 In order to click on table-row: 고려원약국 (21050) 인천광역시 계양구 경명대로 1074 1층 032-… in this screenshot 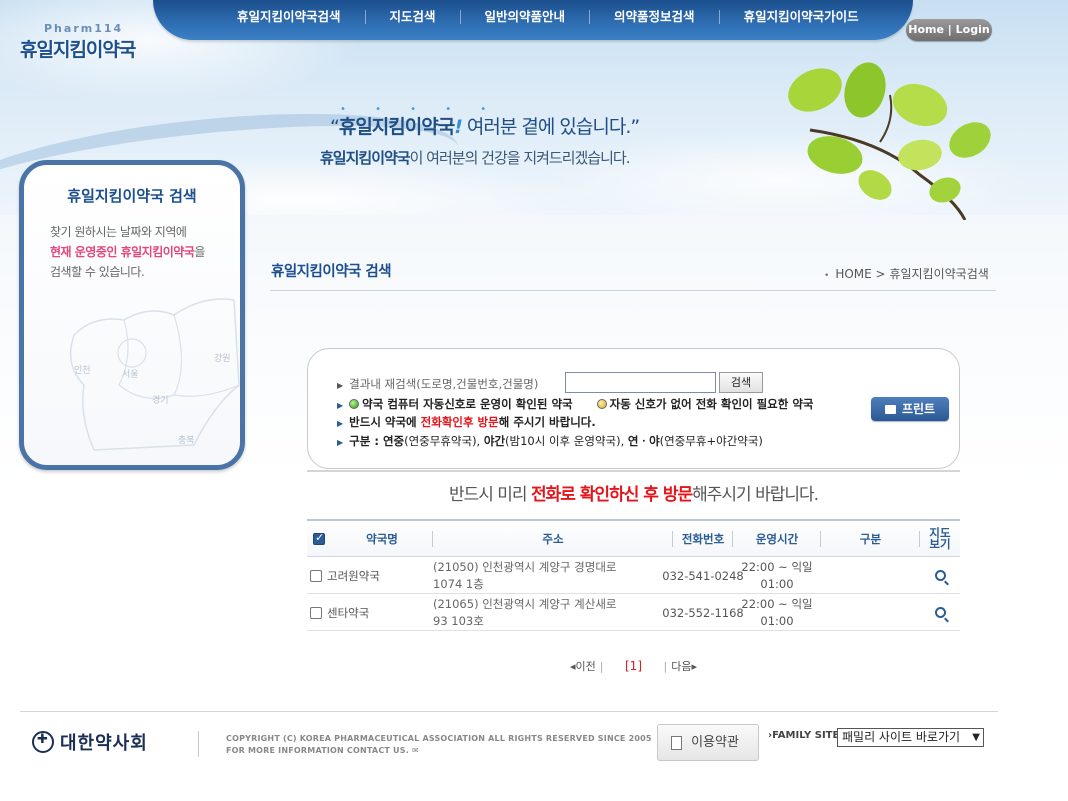, I will do `click(633, 575)`.